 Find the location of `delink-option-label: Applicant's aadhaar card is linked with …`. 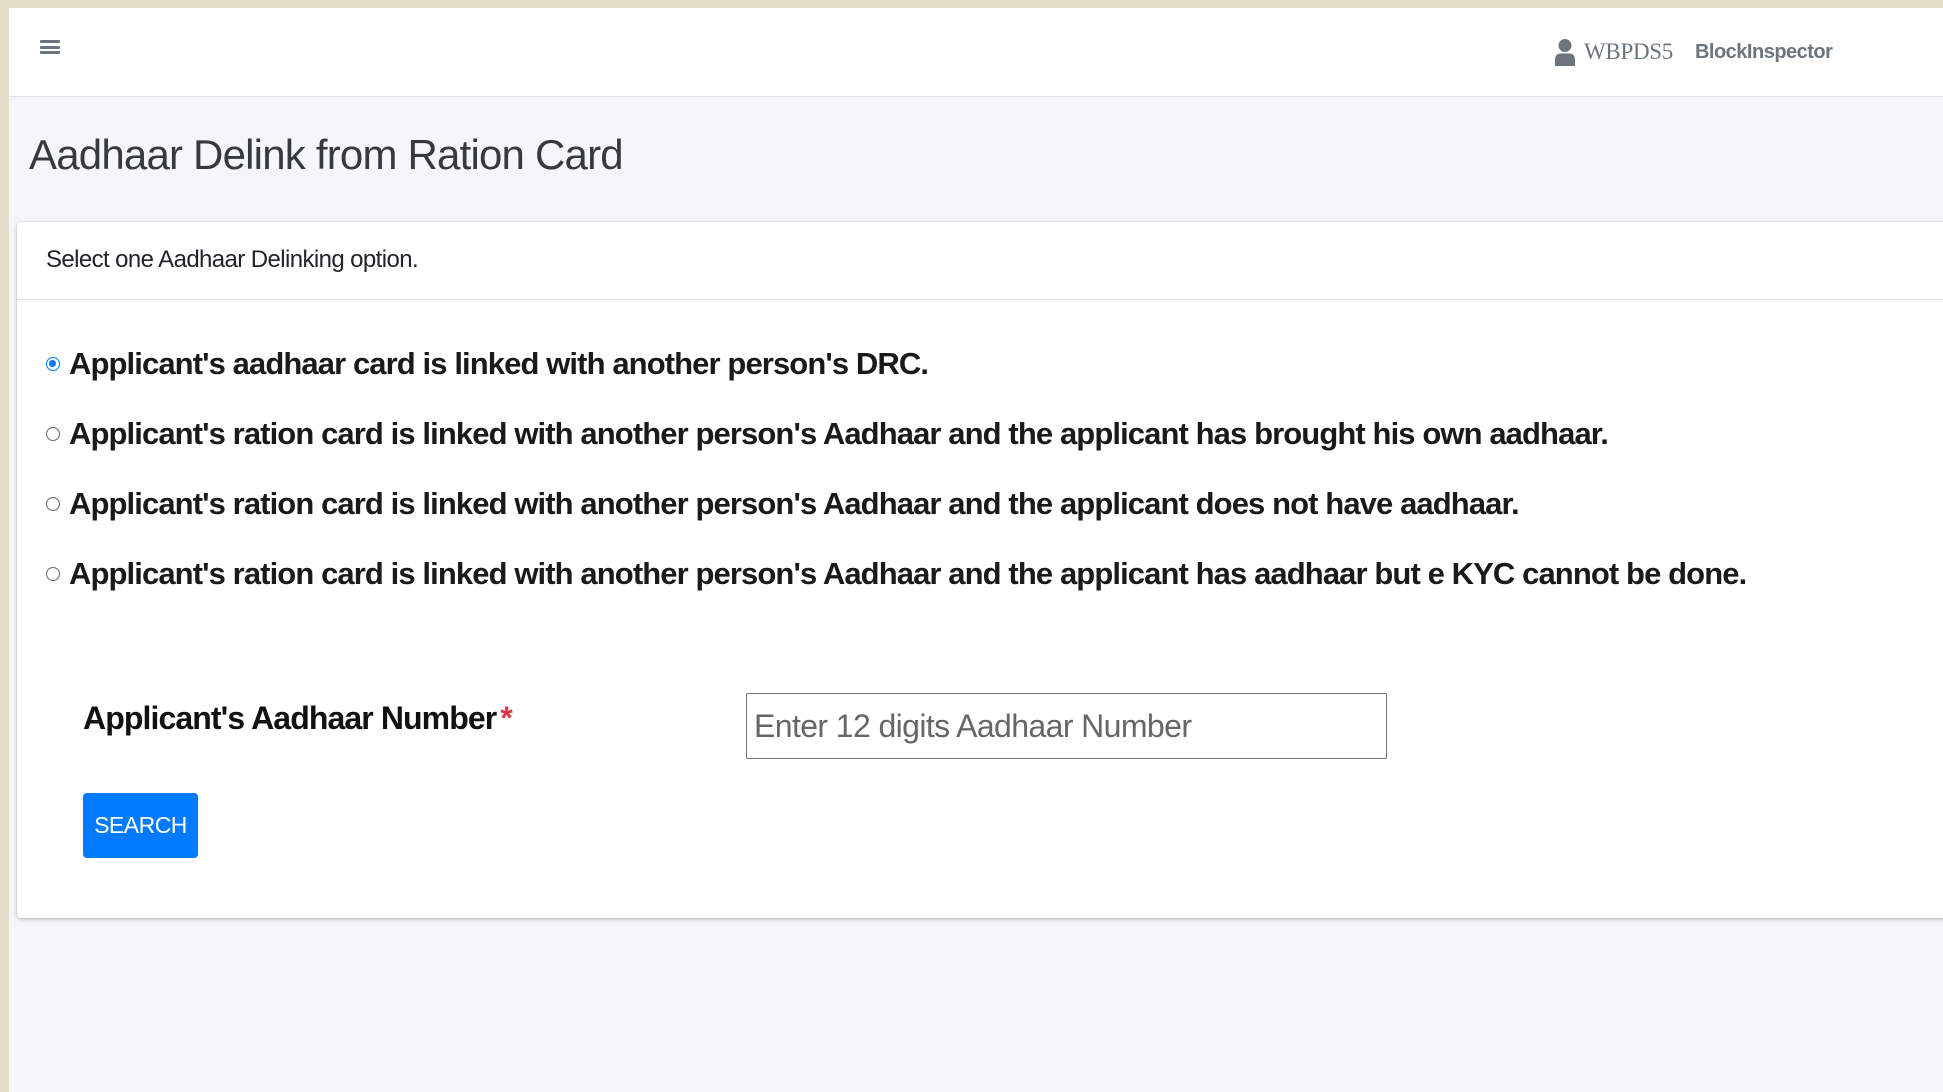

delink-option-label: Applicant's aadhaar card is linked with … is located at coordinates (499, 363).